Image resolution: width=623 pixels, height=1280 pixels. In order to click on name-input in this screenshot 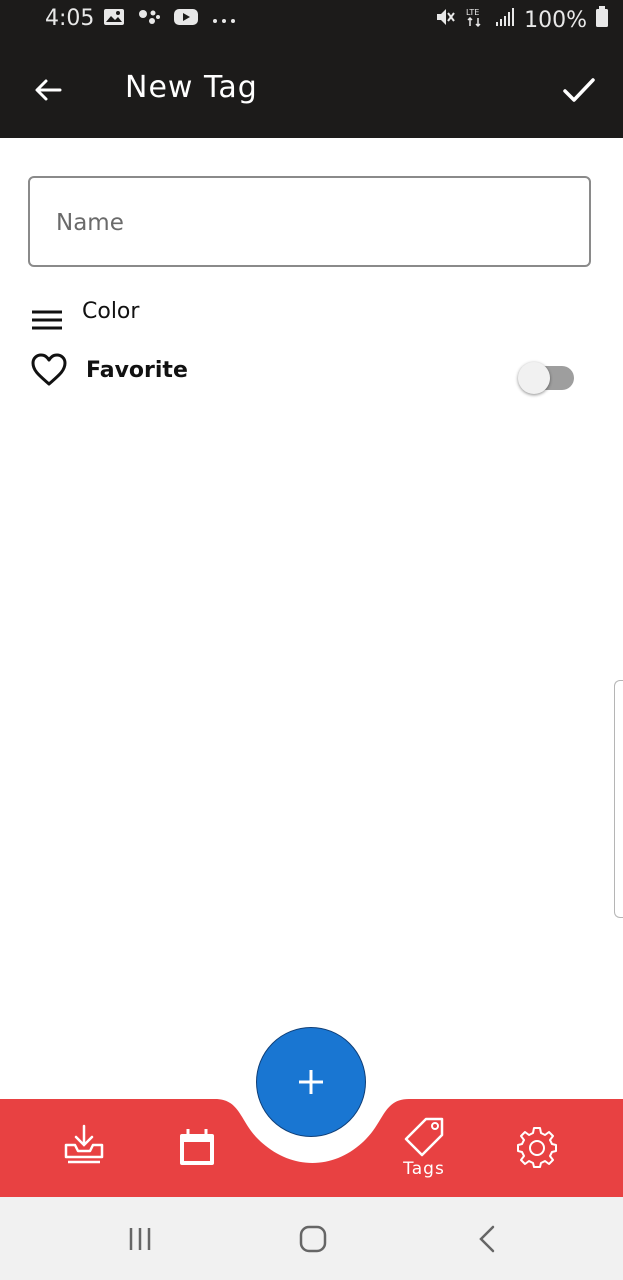, I will do `click(306, 223)`.